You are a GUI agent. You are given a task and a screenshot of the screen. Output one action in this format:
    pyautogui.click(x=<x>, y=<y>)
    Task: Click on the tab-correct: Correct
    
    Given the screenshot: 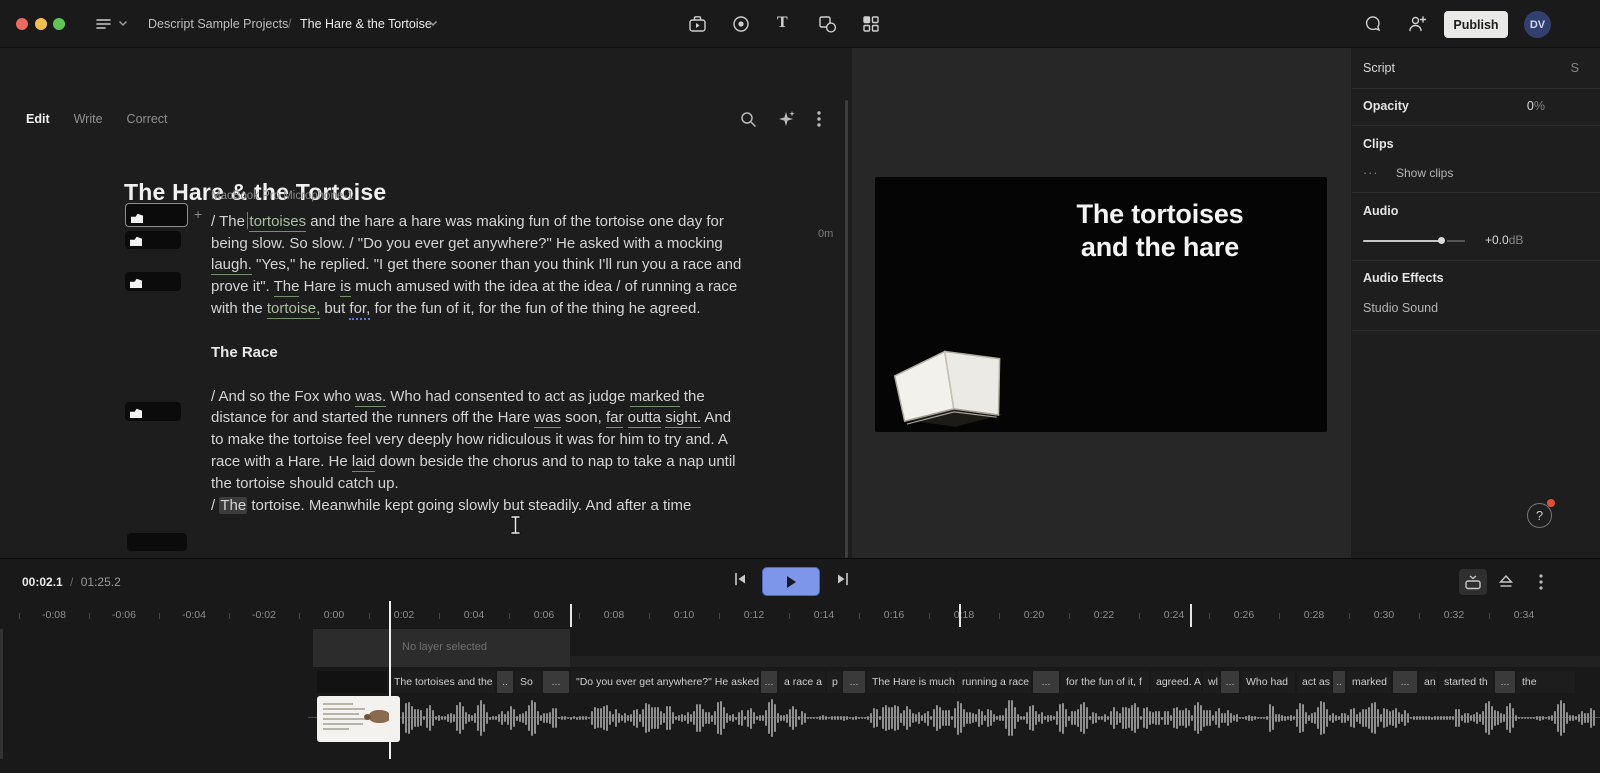 What is the action you would take?
    pyautogui.click(x=147, y=119)
    